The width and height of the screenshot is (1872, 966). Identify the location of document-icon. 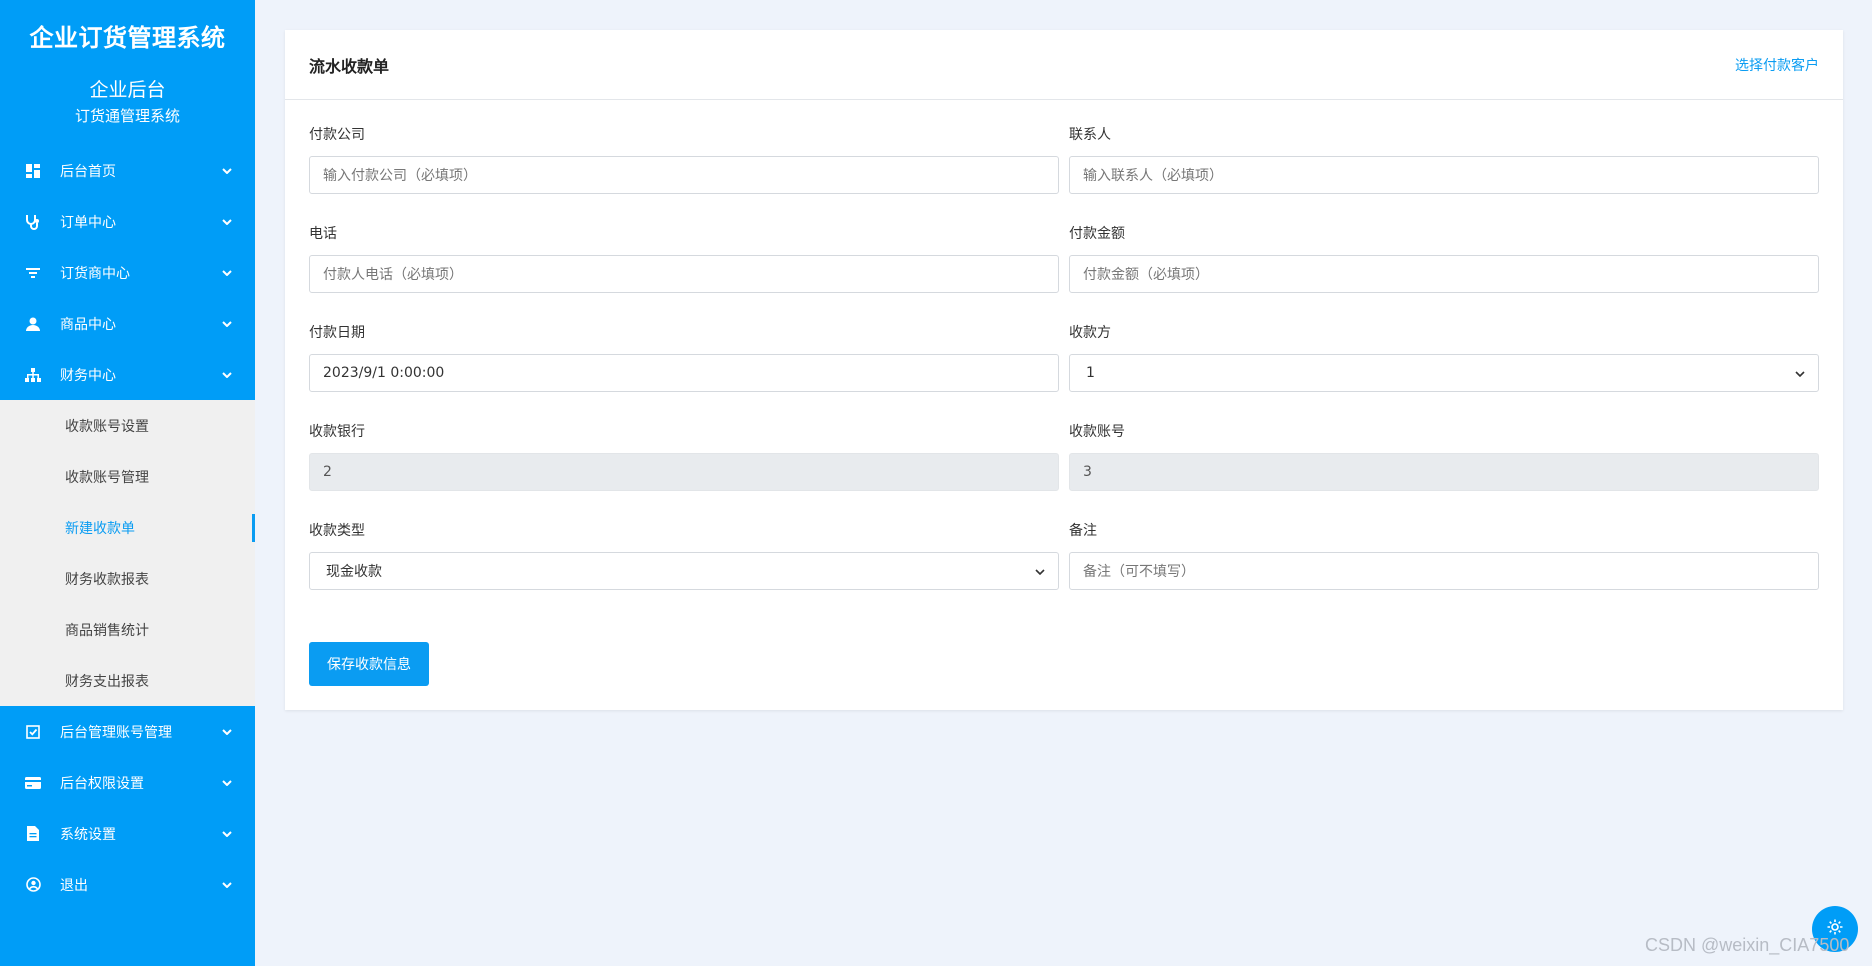
(33, 834).